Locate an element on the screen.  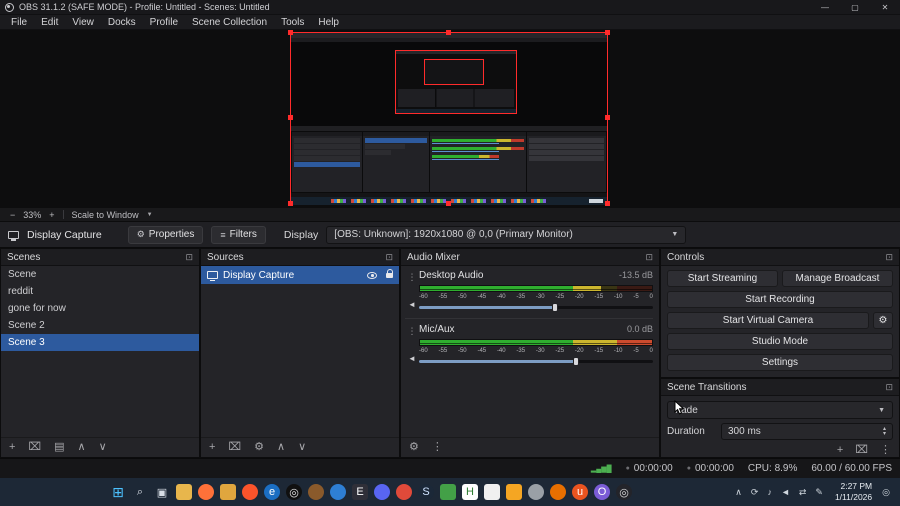
add-scene-button: + is located at coordinates (12, 447).